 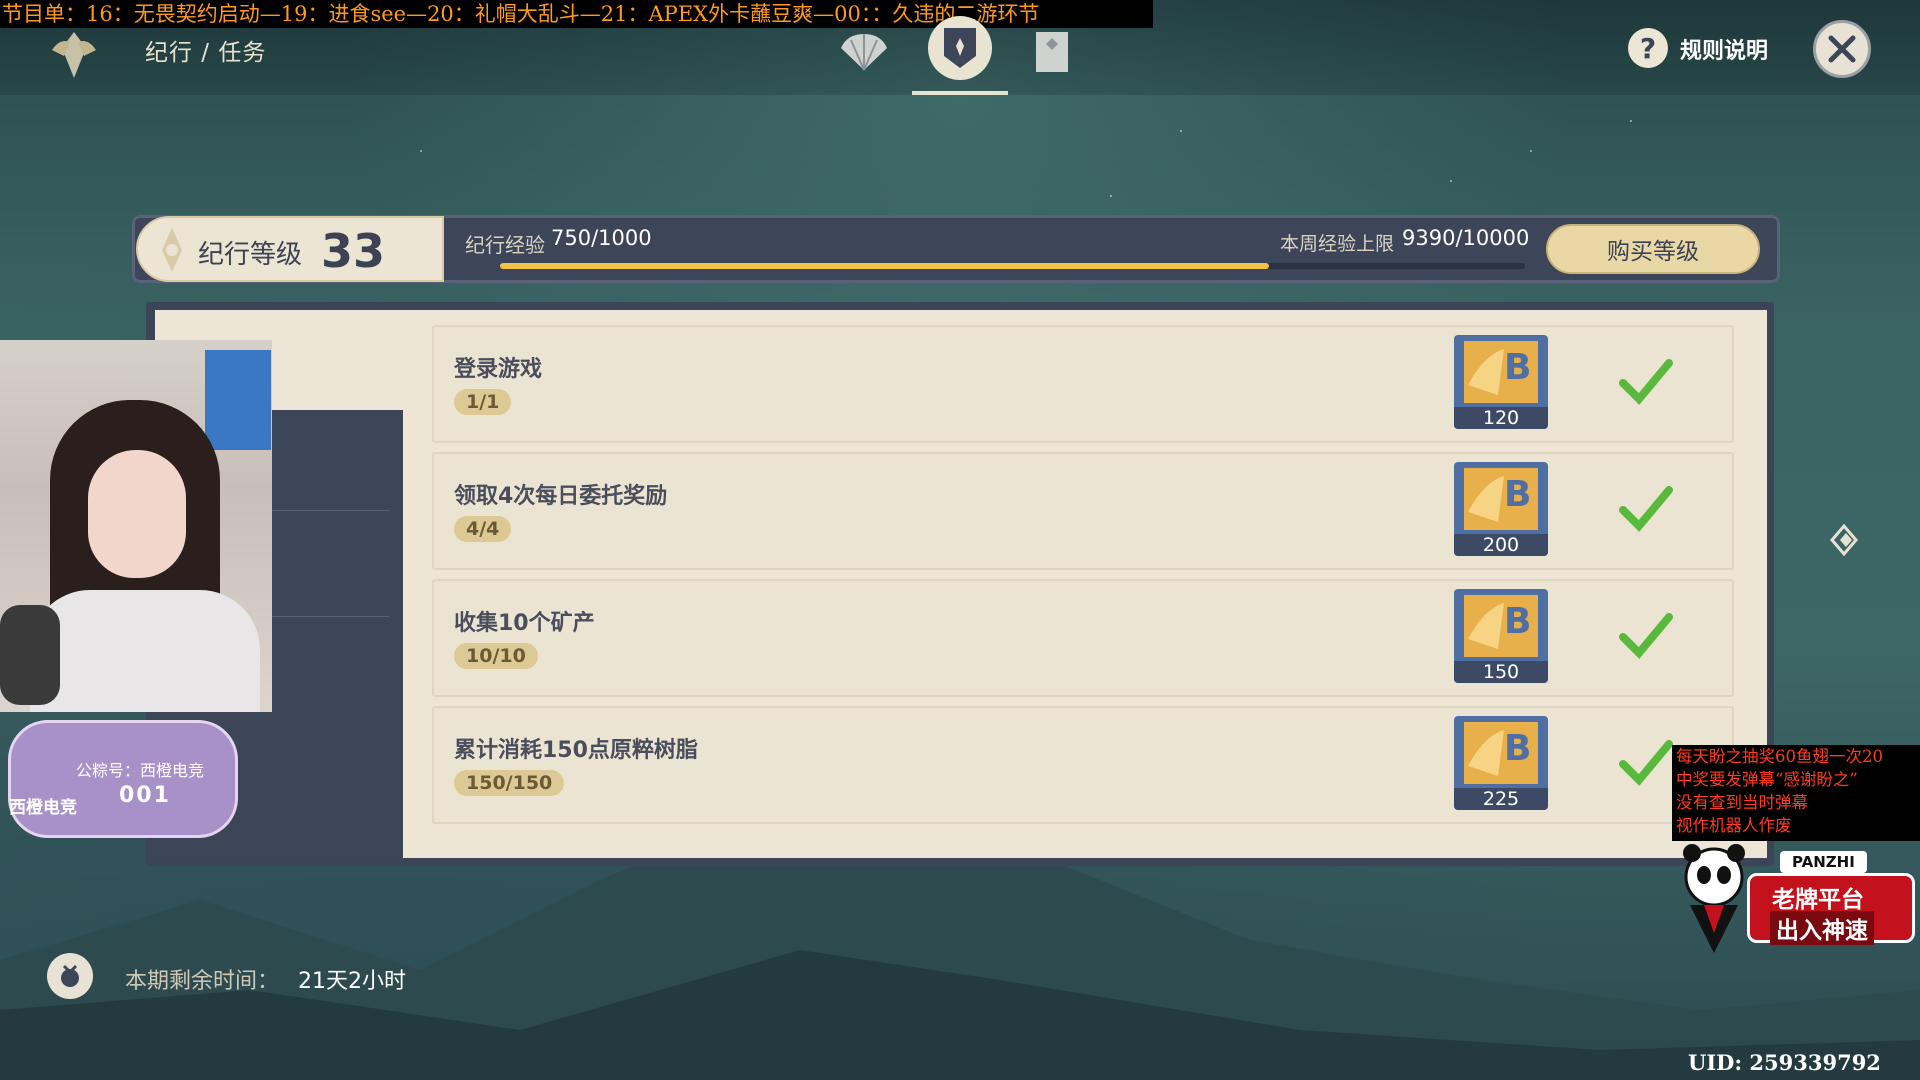 I want to click on reward-item: B 200, so click(x=1501, y=509).